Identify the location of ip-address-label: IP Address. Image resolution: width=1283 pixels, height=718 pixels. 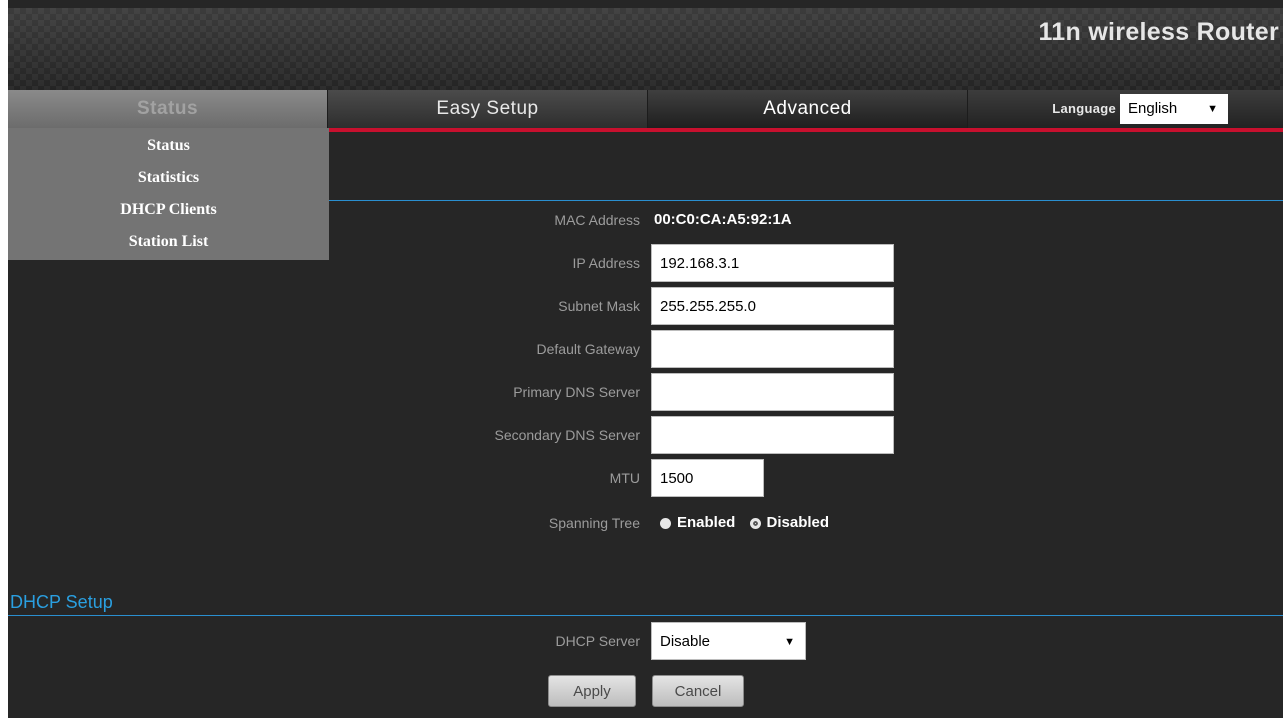
(606, 263).